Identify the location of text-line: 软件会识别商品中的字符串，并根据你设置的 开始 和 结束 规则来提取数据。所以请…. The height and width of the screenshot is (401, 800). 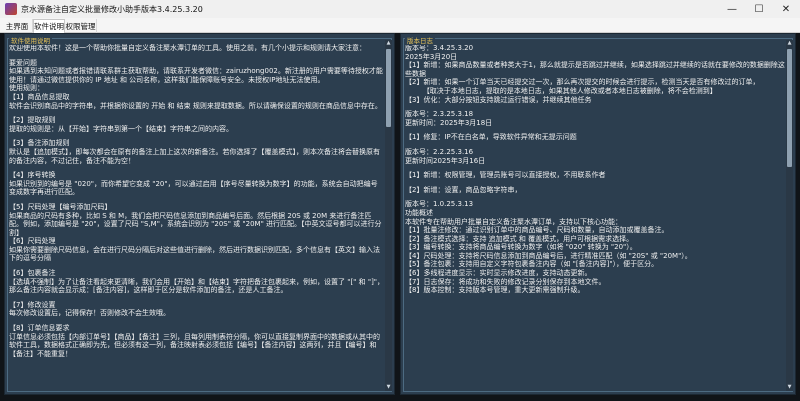
(195, 105).